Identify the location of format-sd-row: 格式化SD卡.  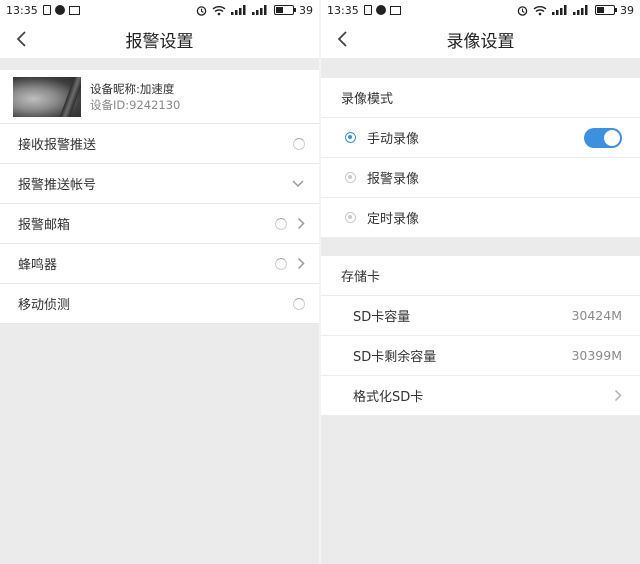
(480, 396).